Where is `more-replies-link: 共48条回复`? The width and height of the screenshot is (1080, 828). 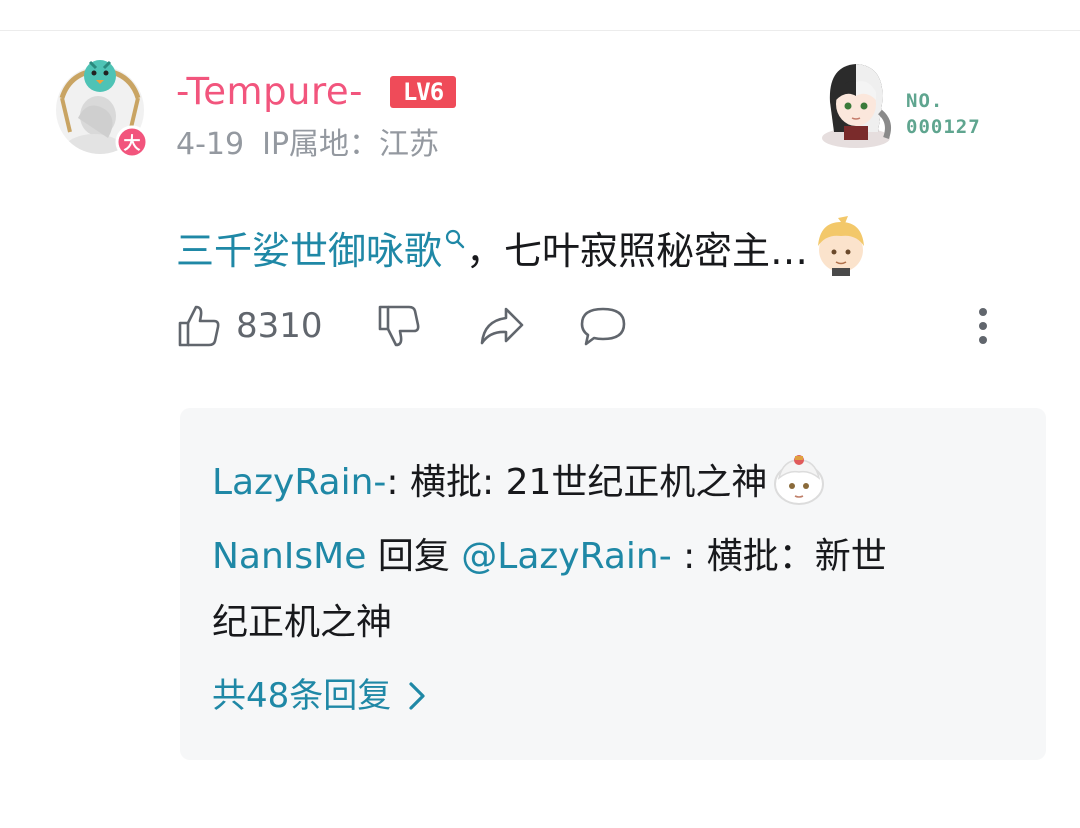
more-replies-link: 共48条回复 is located at coordinates (322, 696).